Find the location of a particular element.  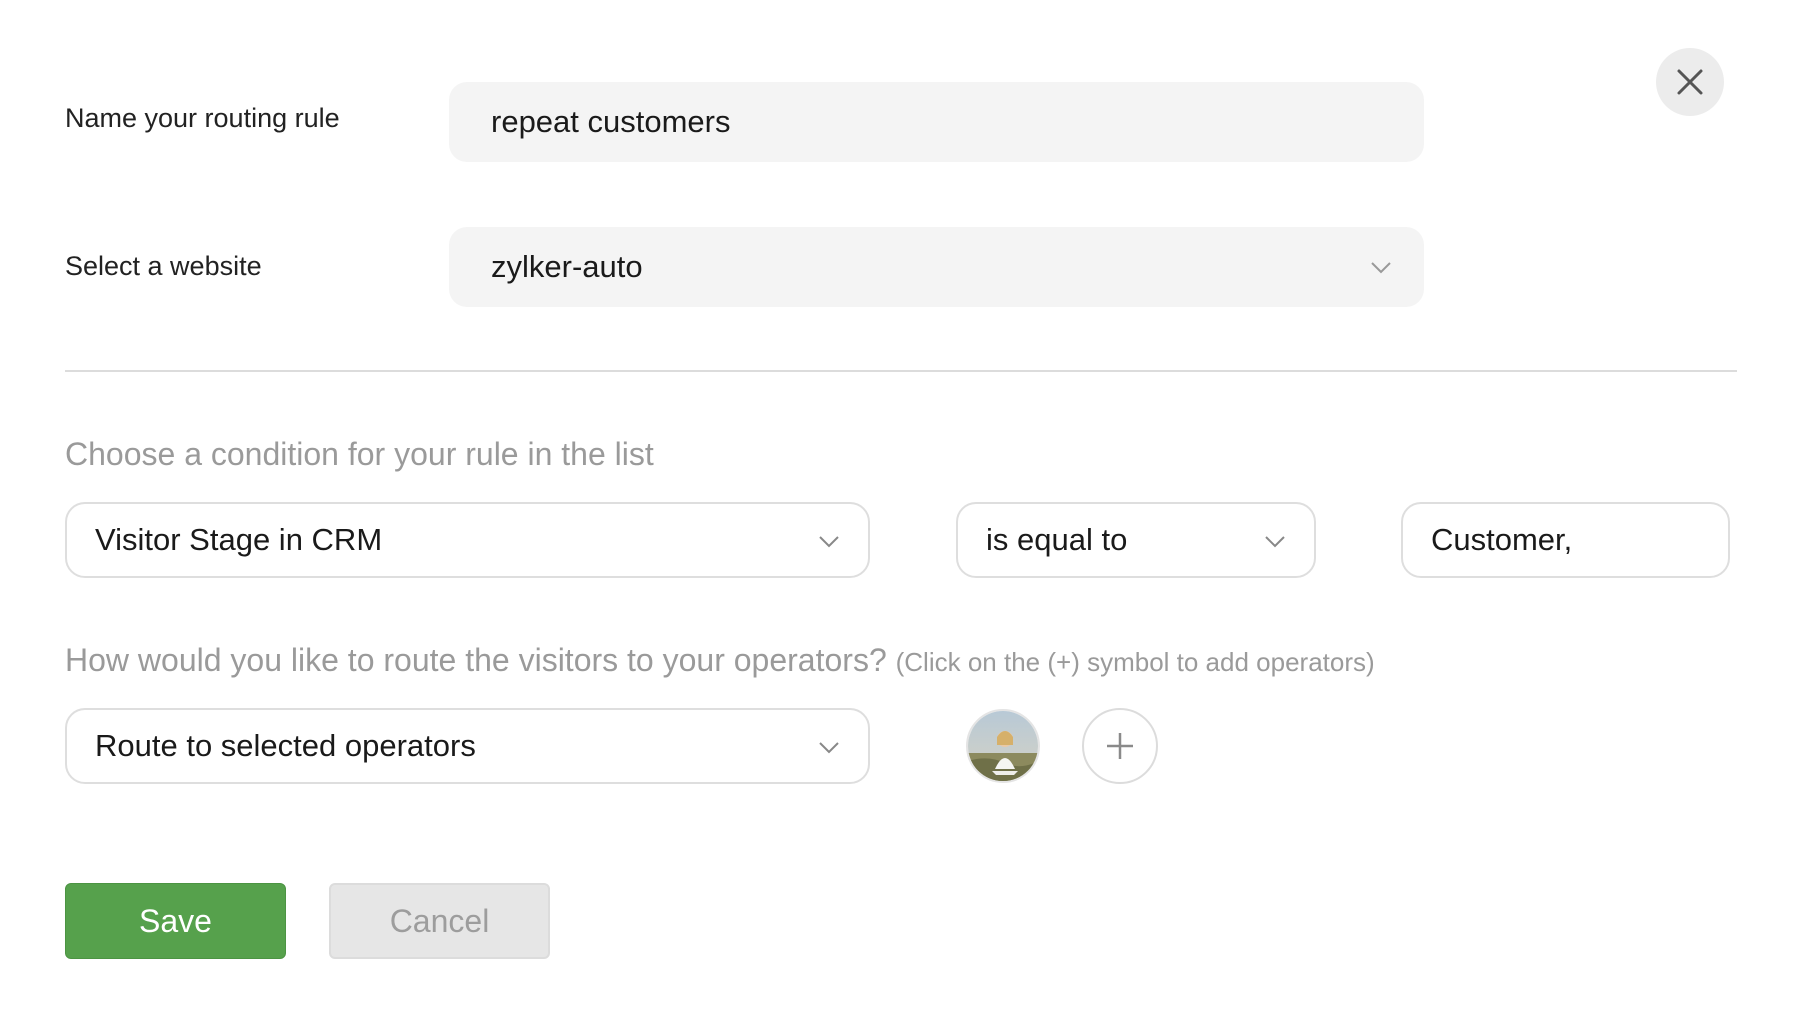

operator-avatar is located at coordinates (1003, 746).